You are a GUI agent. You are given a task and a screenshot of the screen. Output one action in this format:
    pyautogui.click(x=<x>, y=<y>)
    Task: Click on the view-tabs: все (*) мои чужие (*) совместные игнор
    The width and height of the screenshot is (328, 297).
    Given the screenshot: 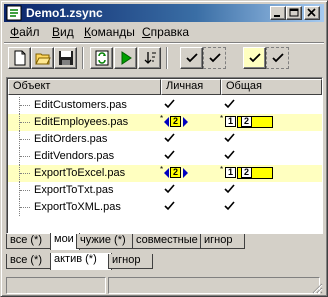 What is the action you would take?
    pyautogui.click(x=164, y=241)
    